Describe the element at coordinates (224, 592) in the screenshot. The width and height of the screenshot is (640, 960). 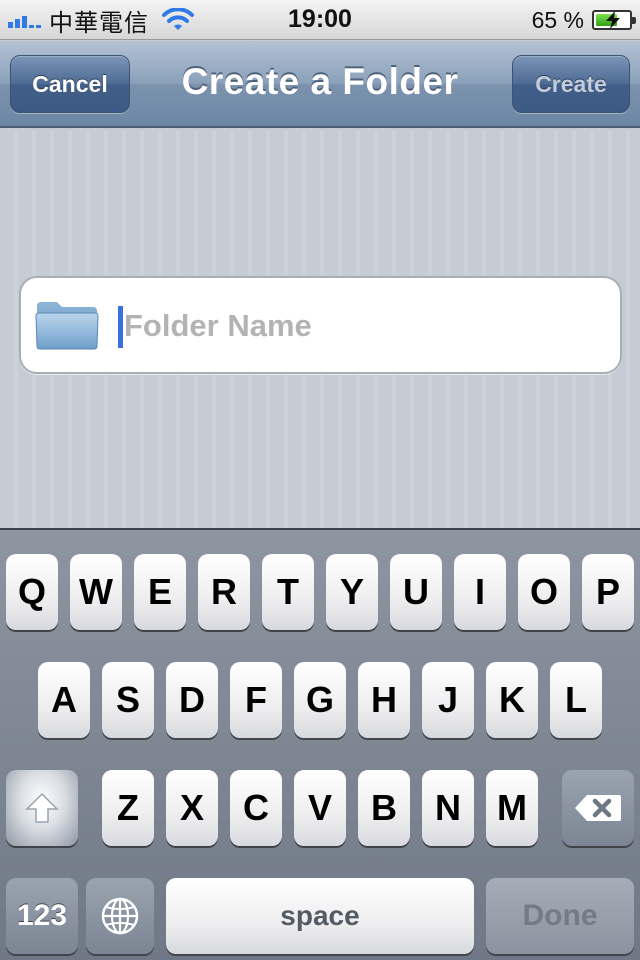
I see `key-r: R` at that location.